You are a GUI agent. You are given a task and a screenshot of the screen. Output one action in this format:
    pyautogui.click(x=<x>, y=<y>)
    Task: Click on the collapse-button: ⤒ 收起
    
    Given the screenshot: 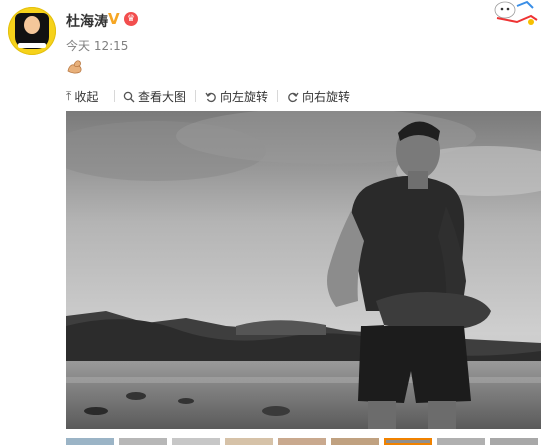 What is the action you would take?
    pyautogui.click(x=82, y=96)
    